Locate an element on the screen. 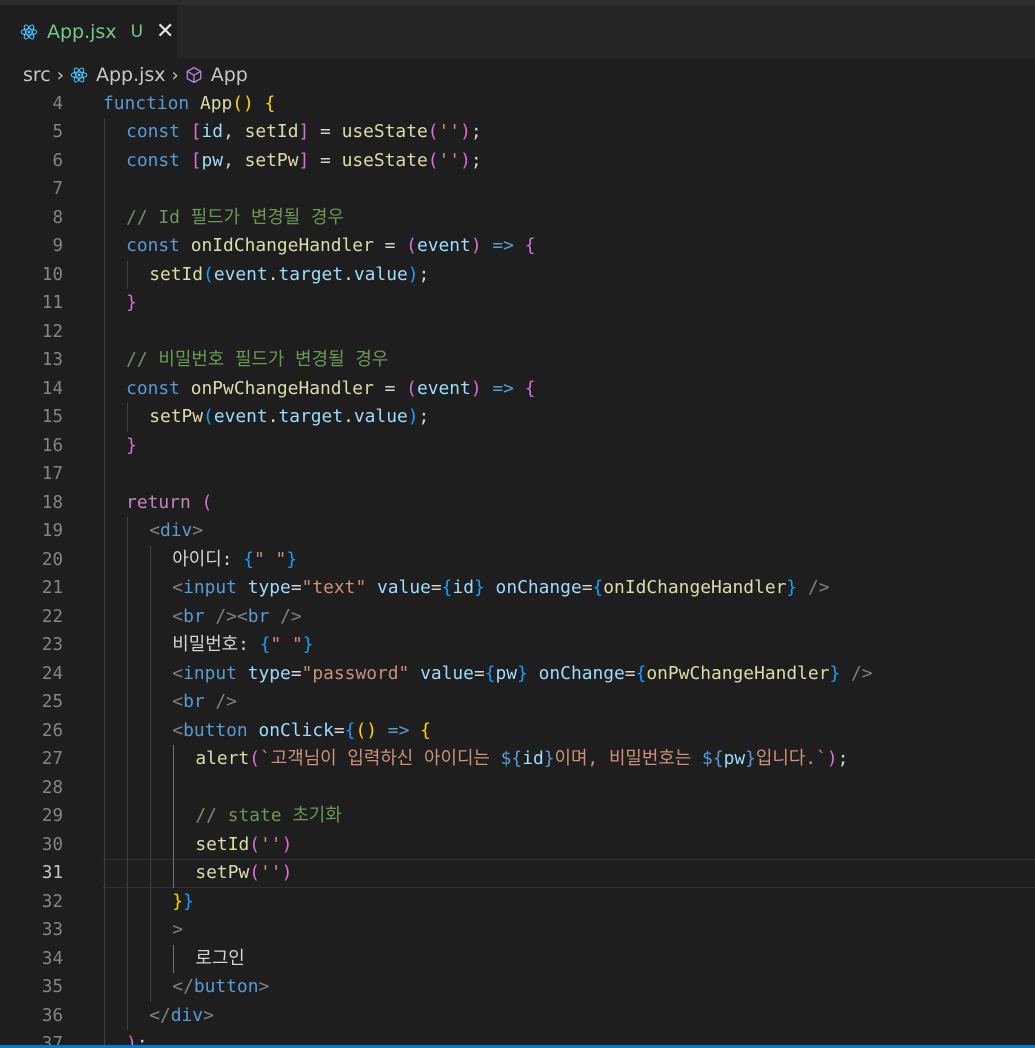 This screenshot has width=1035, height=1048. code-line: 25 <br /> is located at coordinates (517, 702).